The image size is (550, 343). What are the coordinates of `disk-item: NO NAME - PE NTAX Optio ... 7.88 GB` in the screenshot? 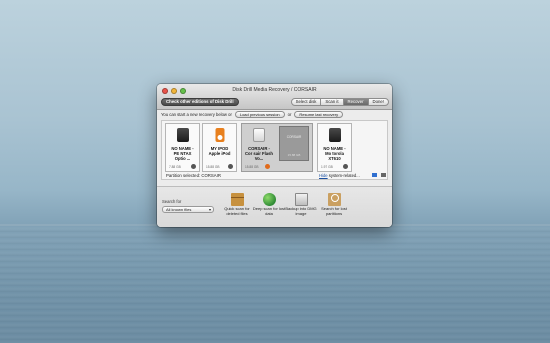 It's located at (182, 147).